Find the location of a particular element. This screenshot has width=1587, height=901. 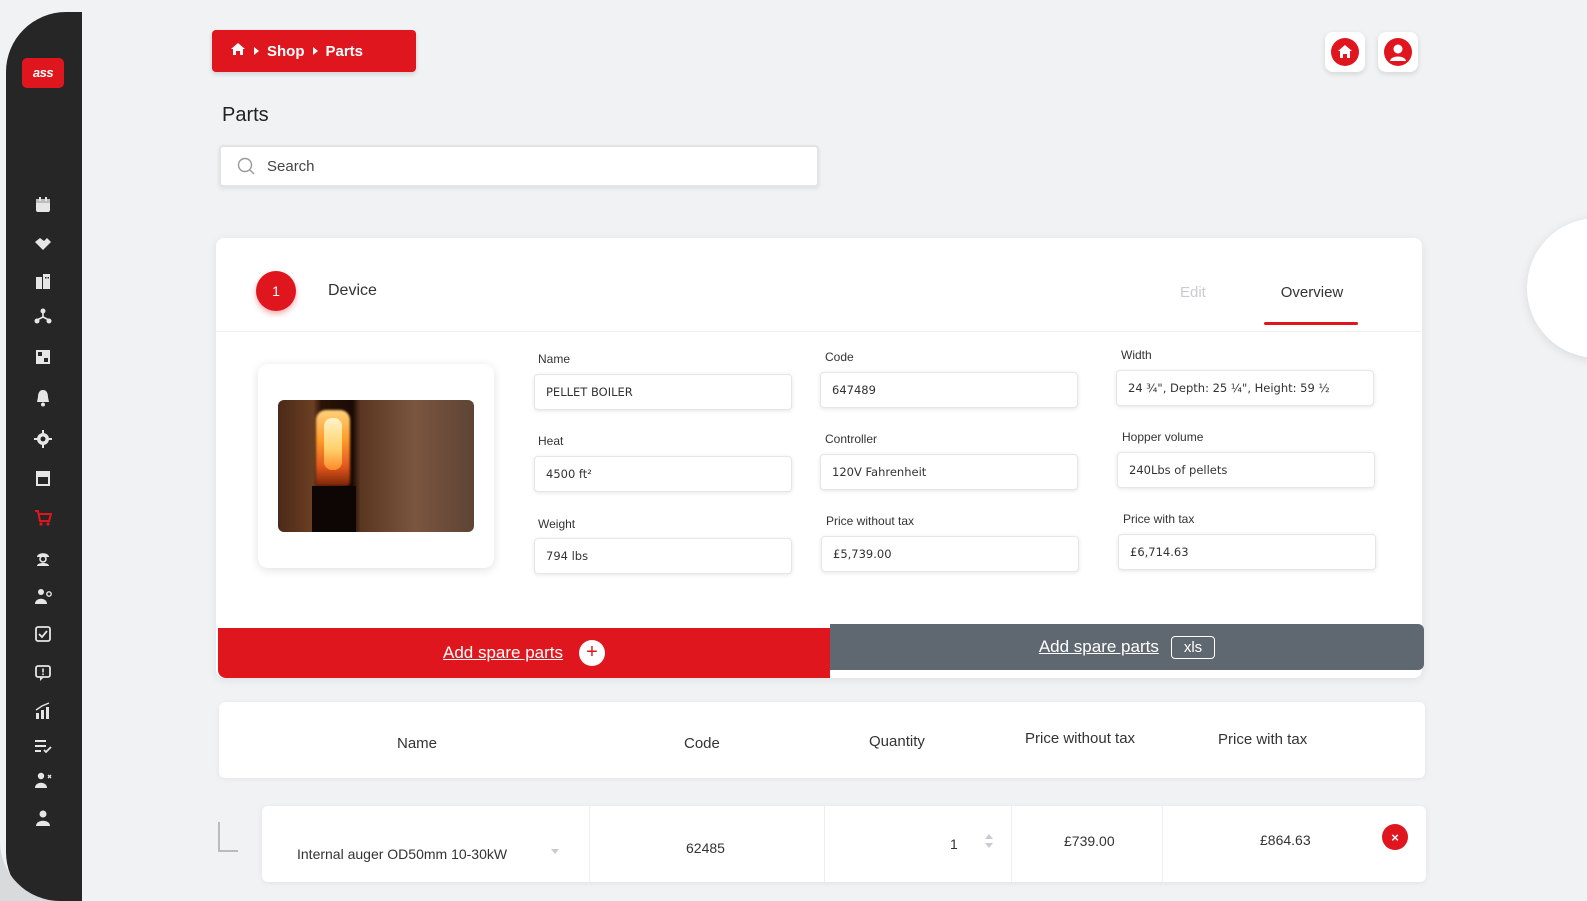

sidebar-handshake-icon is located at coordinates (43, 244).